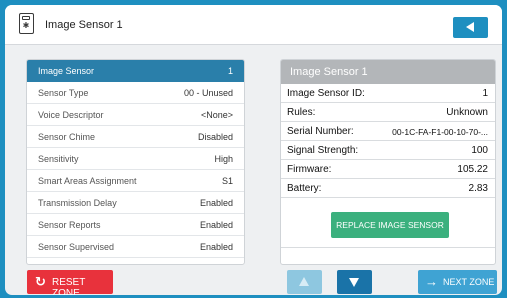 The width and height of the screenshot is (507, 298). I want to click on settings-row-label: Sensor Type, so click(63, 93).